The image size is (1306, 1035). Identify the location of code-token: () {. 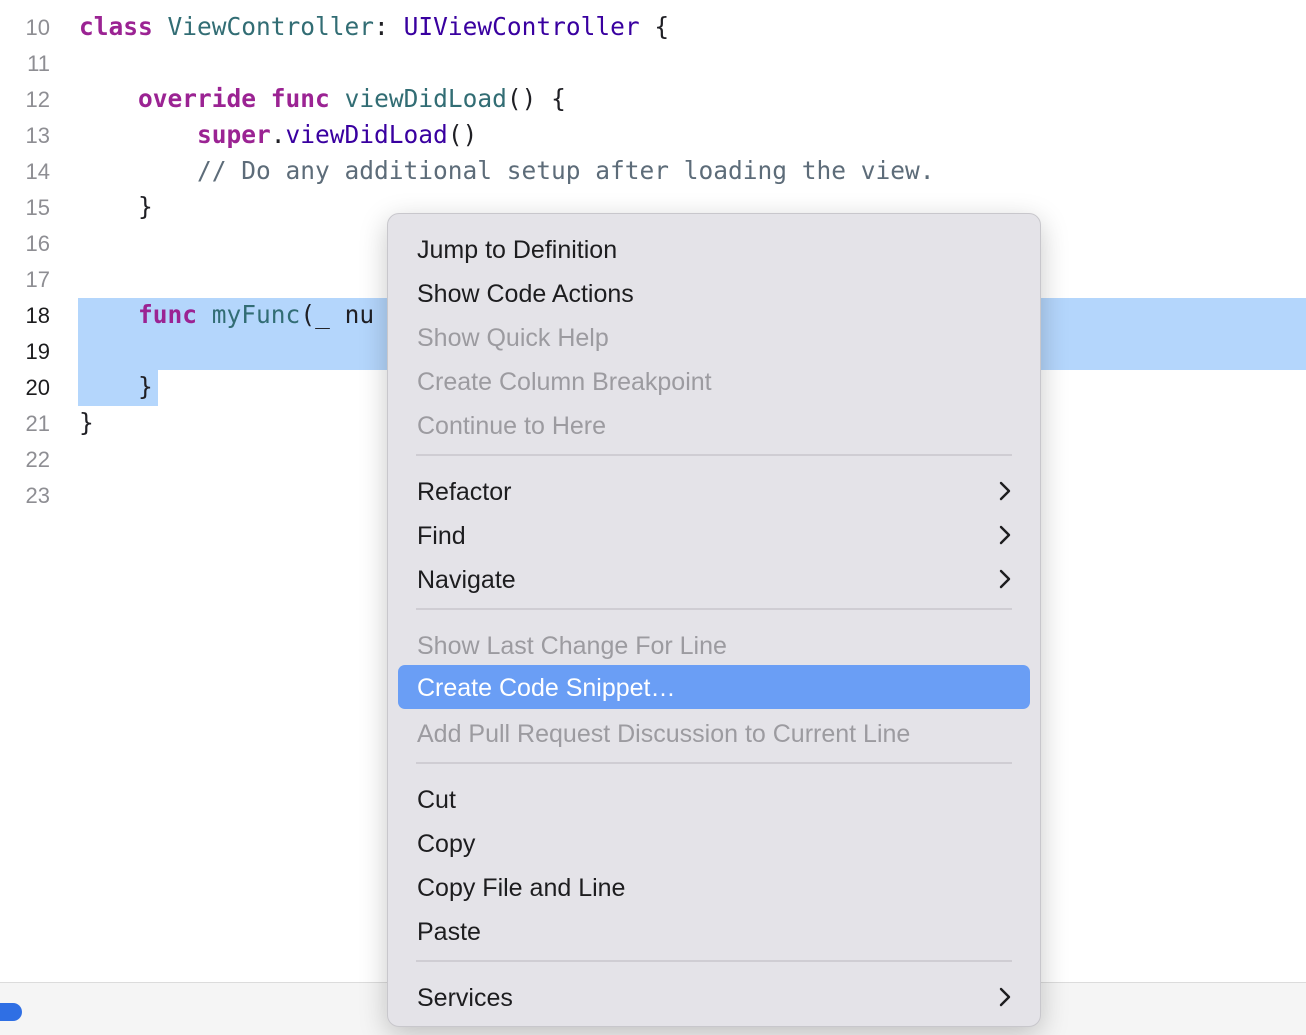
(536, 98).